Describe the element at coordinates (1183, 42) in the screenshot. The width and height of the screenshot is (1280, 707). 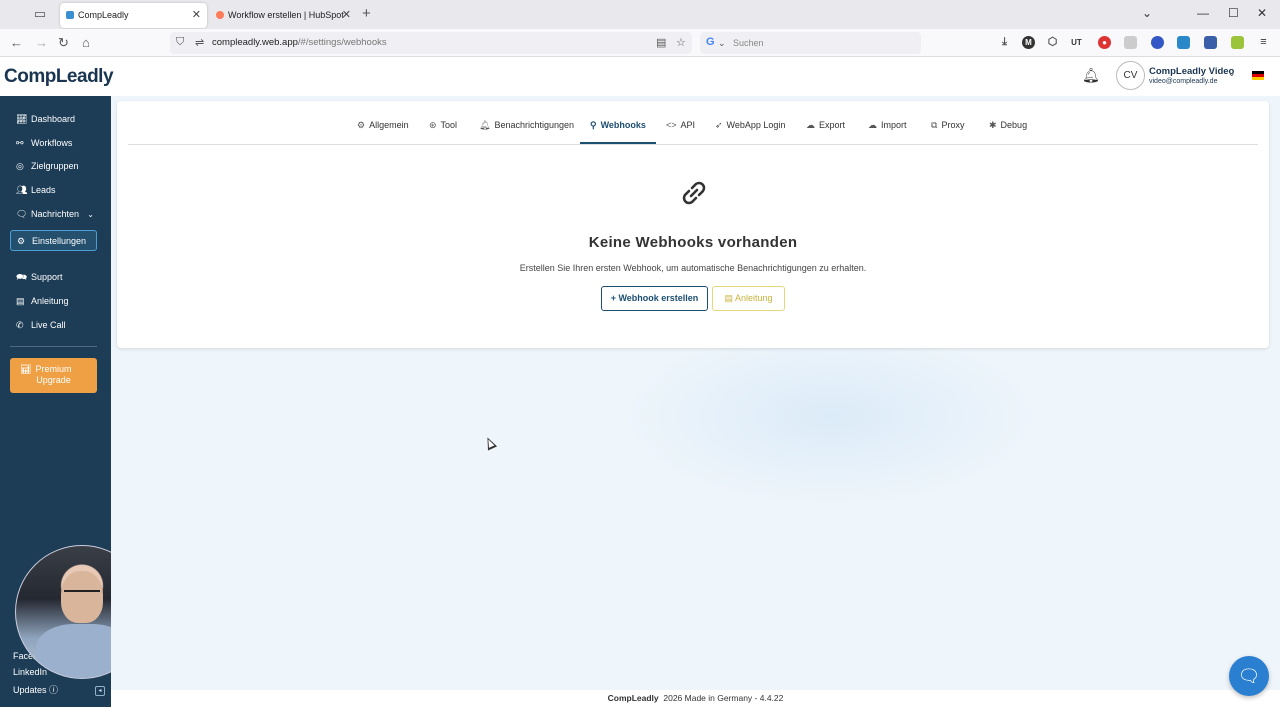
I see `extension-sync-icon` at that location.